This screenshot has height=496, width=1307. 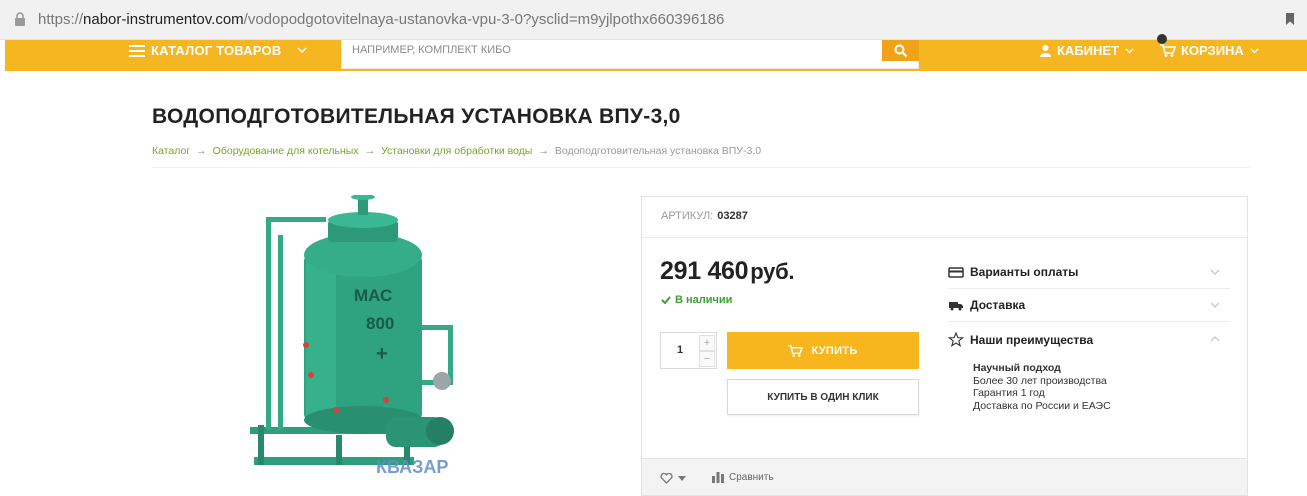 What do you see at coordinates (416, 116) in the screenshot?
I see `page-title: ВОДОПОДГОТОВИТЕЛЬНАЯ УСТАНОВКА ВПУ-3,0` at bounding box center [416, 116].